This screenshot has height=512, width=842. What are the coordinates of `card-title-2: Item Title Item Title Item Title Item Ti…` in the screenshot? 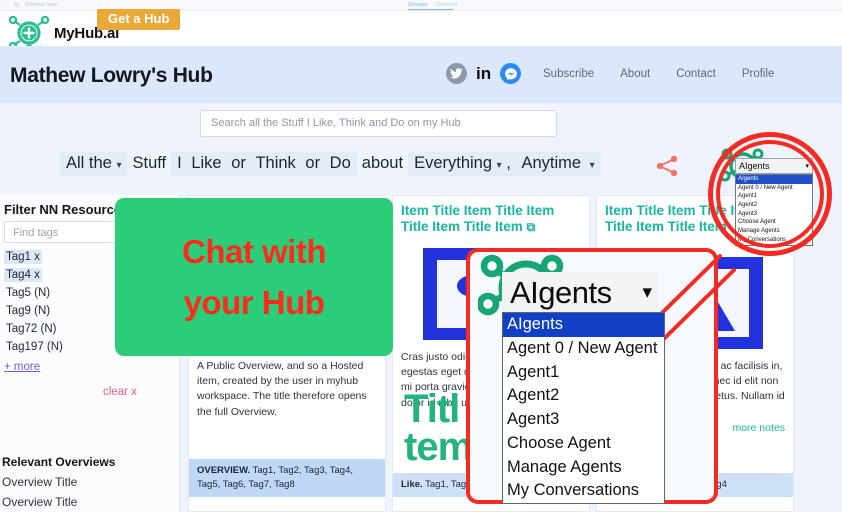 It's located at (491, 215).